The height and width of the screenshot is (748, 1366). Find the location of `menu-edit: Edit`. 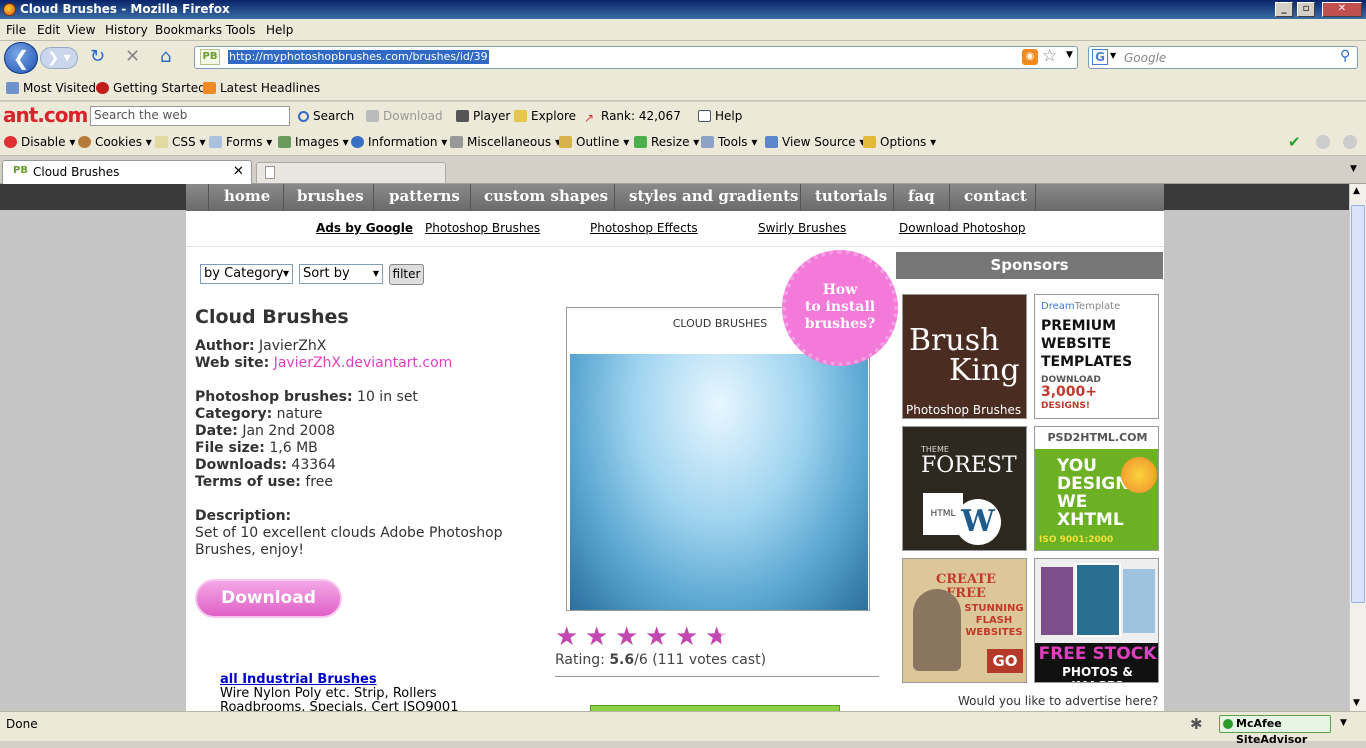

menu-edit: Edit is located at coordinates (48, 30).